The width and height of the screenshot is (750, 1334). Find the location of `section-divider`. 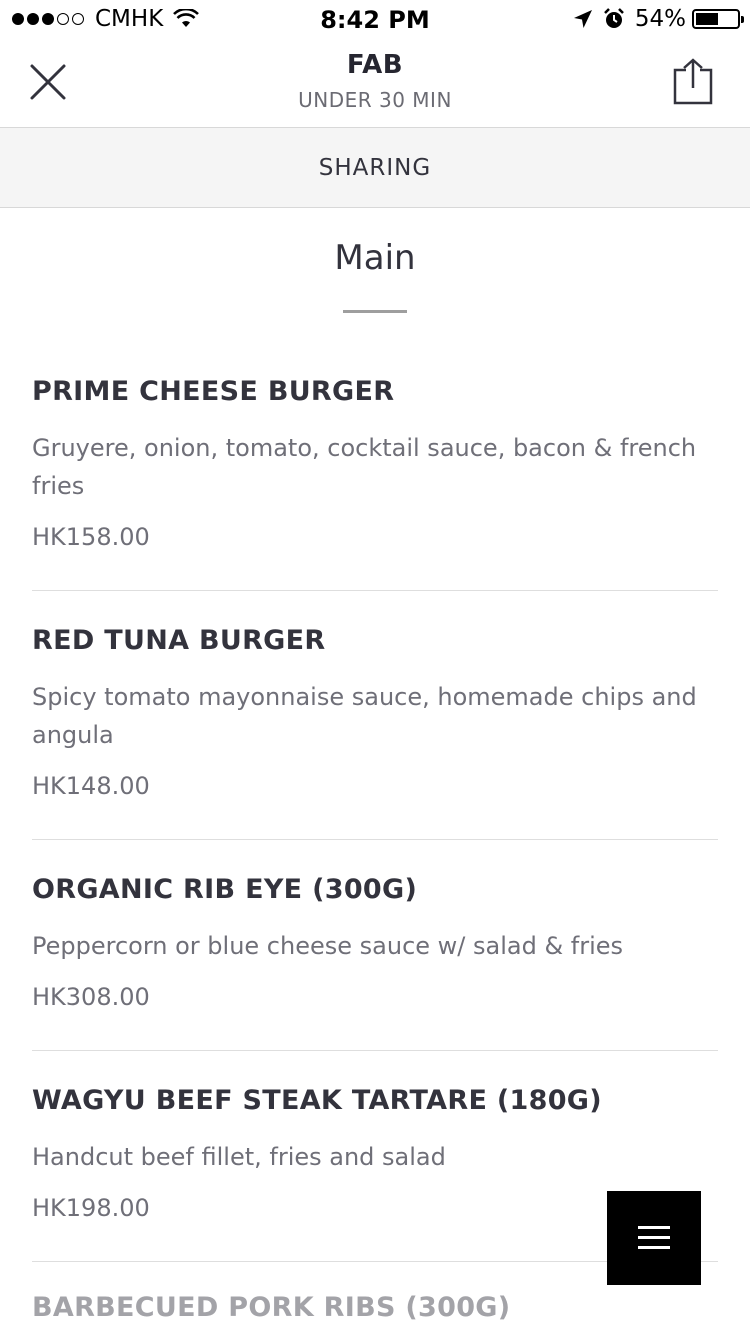

section-divider is located at coordinates (375, 311).